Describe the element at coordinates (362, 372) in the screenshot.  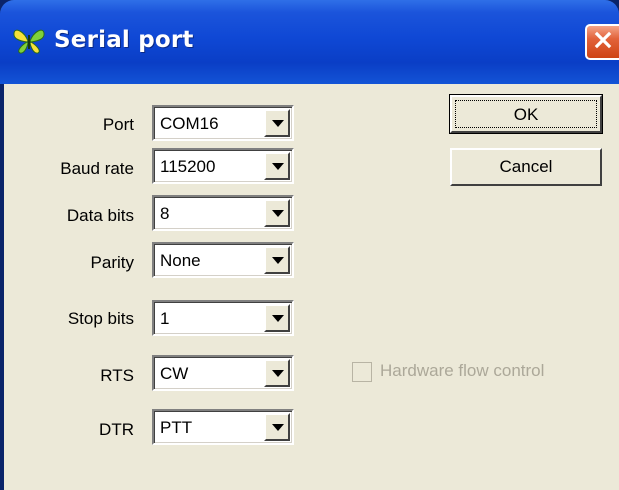
I see `hardware-flow-checkbox` at that location.